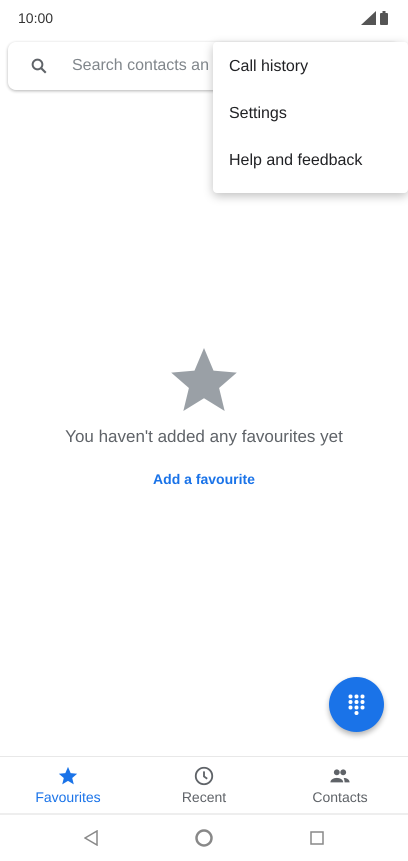 The width and height of the screenshot is (408, 861). What do you see at coordinates (340, 785) in the screenshot?
I see `nav-tab: Contacts` at bounding box center [340, 785].